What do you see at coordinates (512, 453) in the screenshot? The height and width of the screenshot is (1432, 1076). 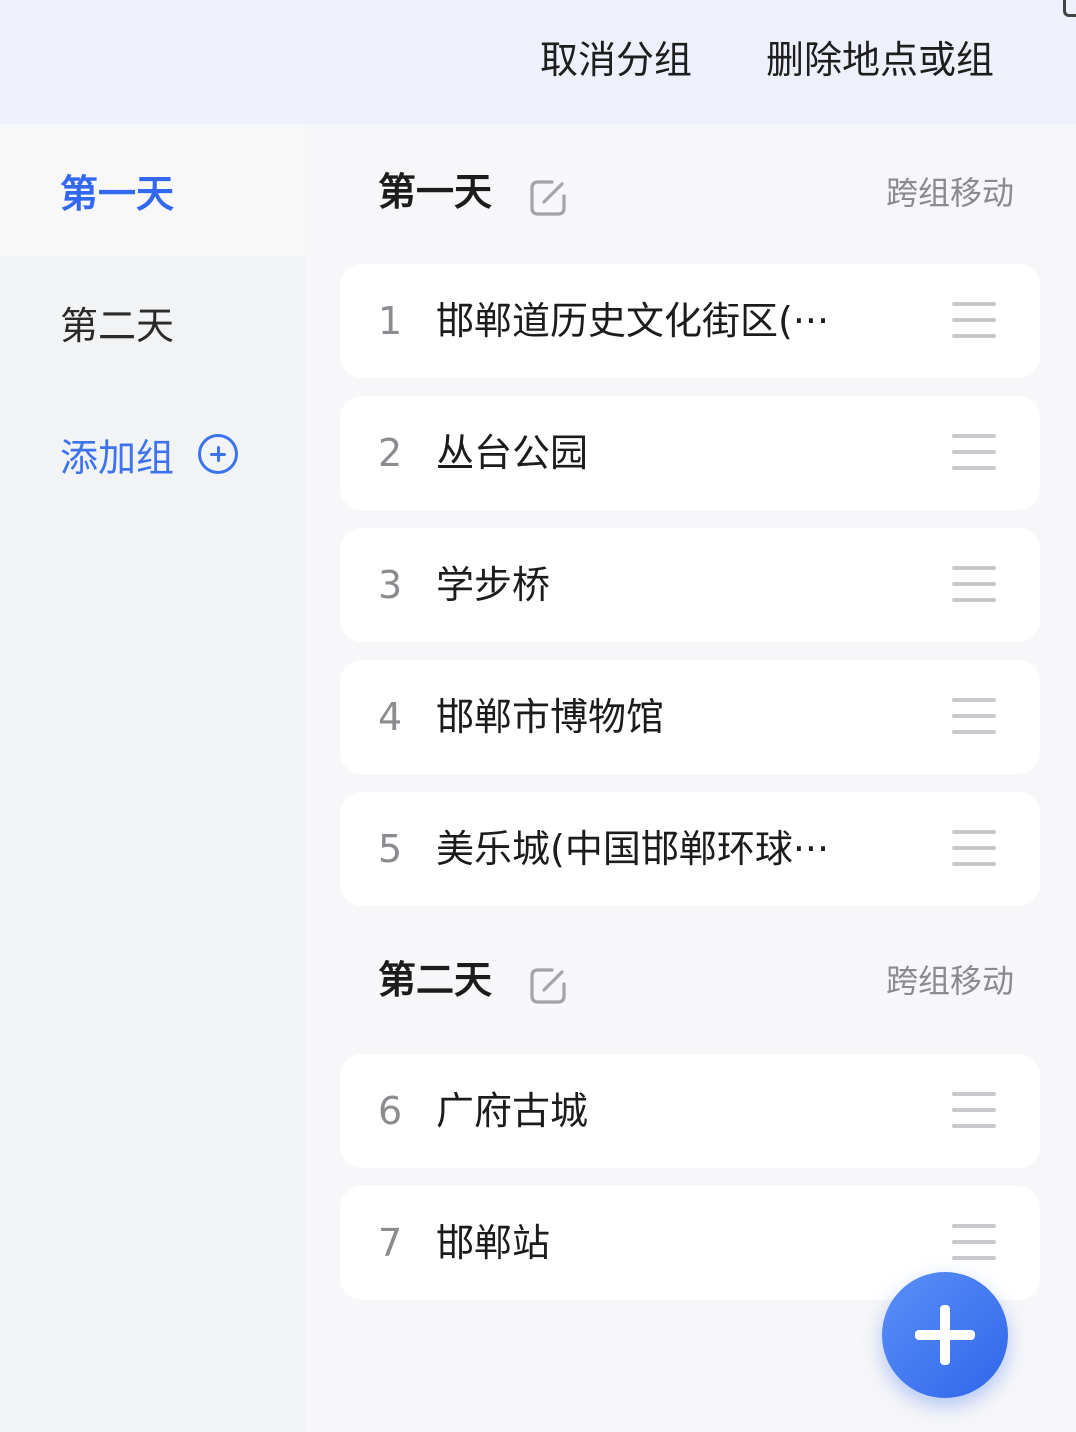 I see `place-name: 丛台公园` at bounding box center [512, 453].